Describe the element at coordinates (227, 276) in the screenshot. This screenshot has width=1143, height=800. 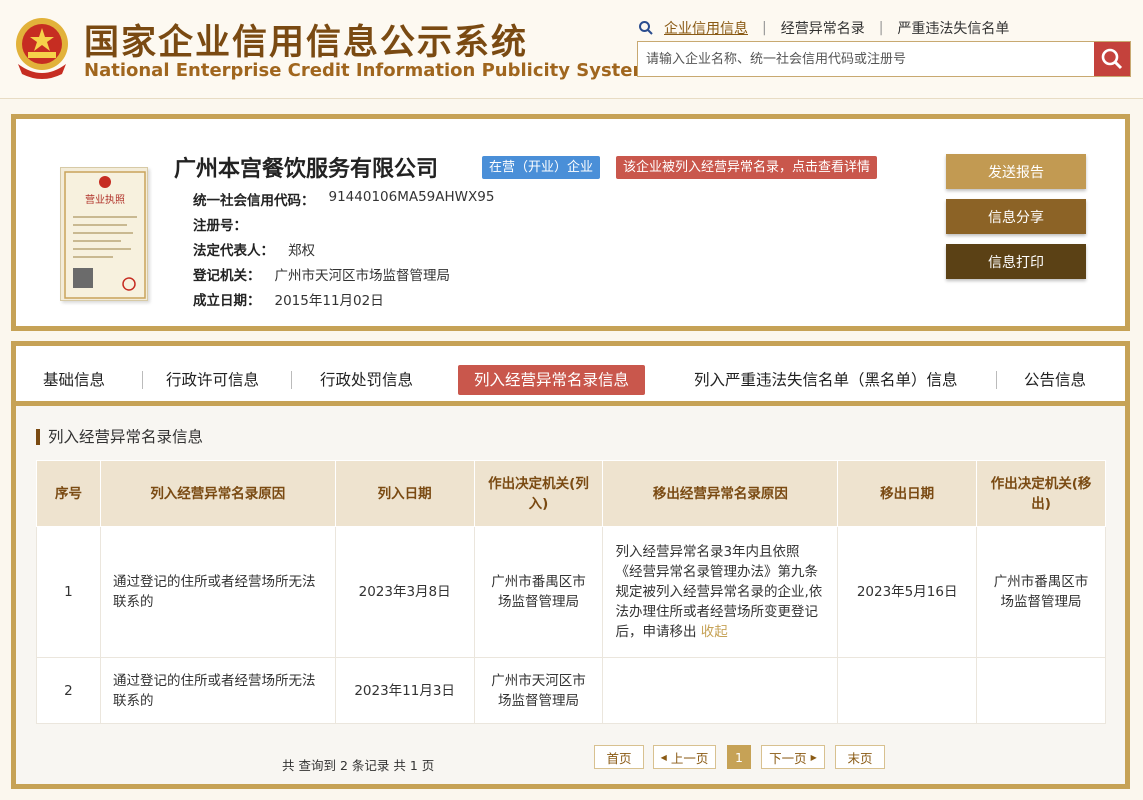
I see `field-label: 登记机关：` at that location.